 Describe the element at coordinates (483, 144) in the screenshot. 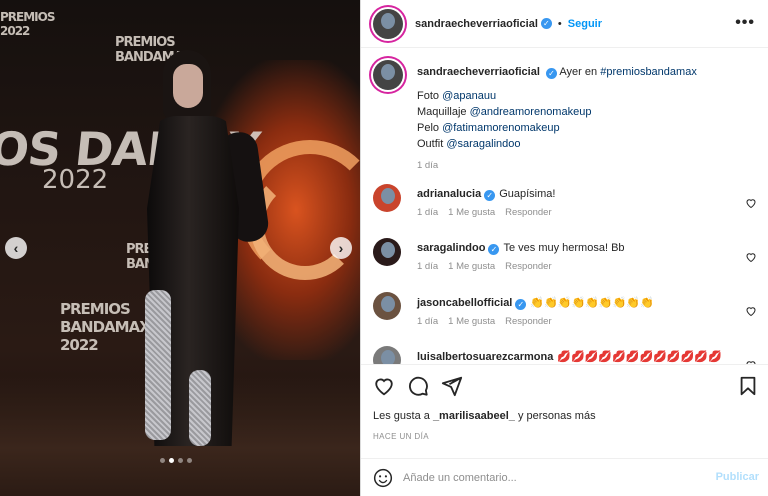

I see `mention-link: @saragalindoo` at that location.